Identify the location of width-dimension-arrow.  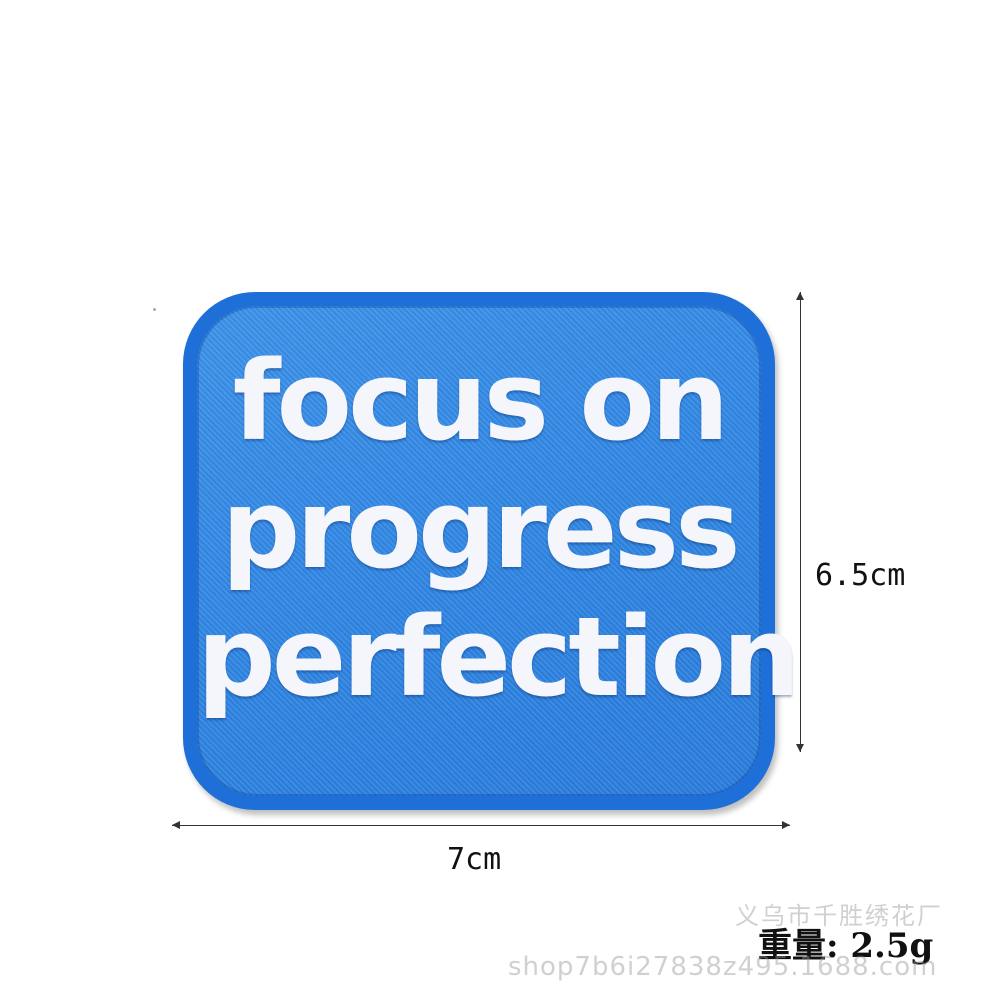
(481, 825).